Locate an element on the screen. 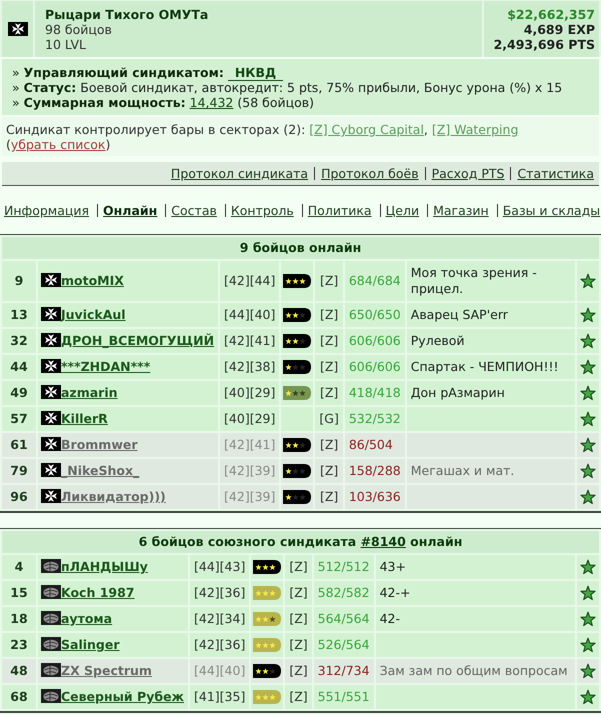  syndicate-link: #8140 is located at coordinates (383, 541).